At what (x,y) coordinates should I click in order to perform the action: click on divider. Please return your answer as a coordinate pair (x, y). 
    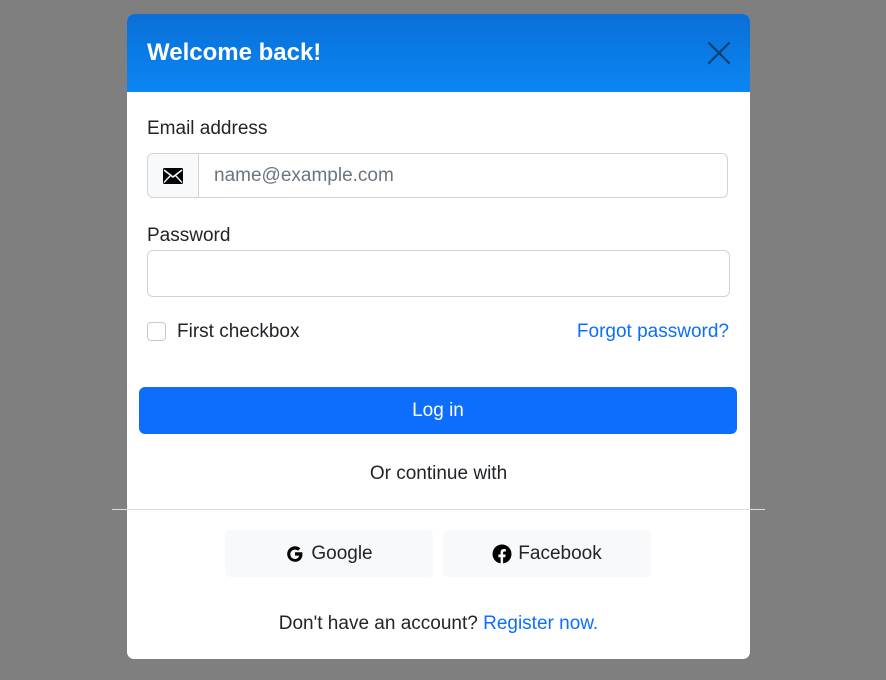
    Looking at the image, I should click on (438, 509).